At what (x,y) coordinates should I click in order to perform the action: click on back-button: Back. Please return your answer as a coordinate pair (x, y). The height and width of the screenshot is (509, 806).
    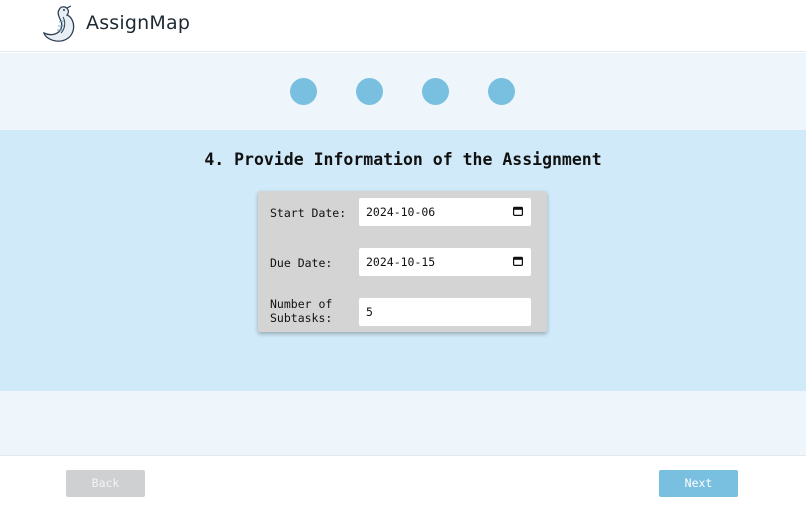
    Looking at the image, I should click on (105, 483).